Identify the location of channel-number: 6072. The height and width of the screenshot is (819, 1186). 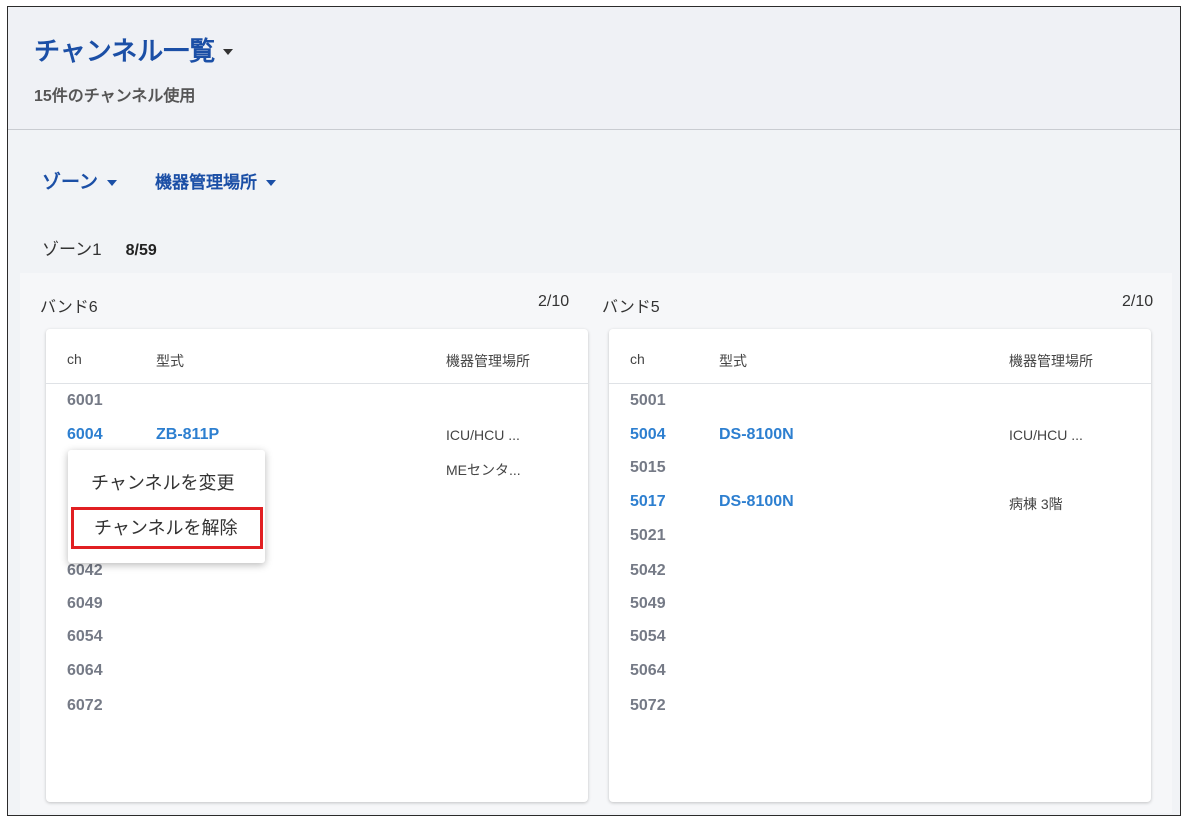
(85, 705).